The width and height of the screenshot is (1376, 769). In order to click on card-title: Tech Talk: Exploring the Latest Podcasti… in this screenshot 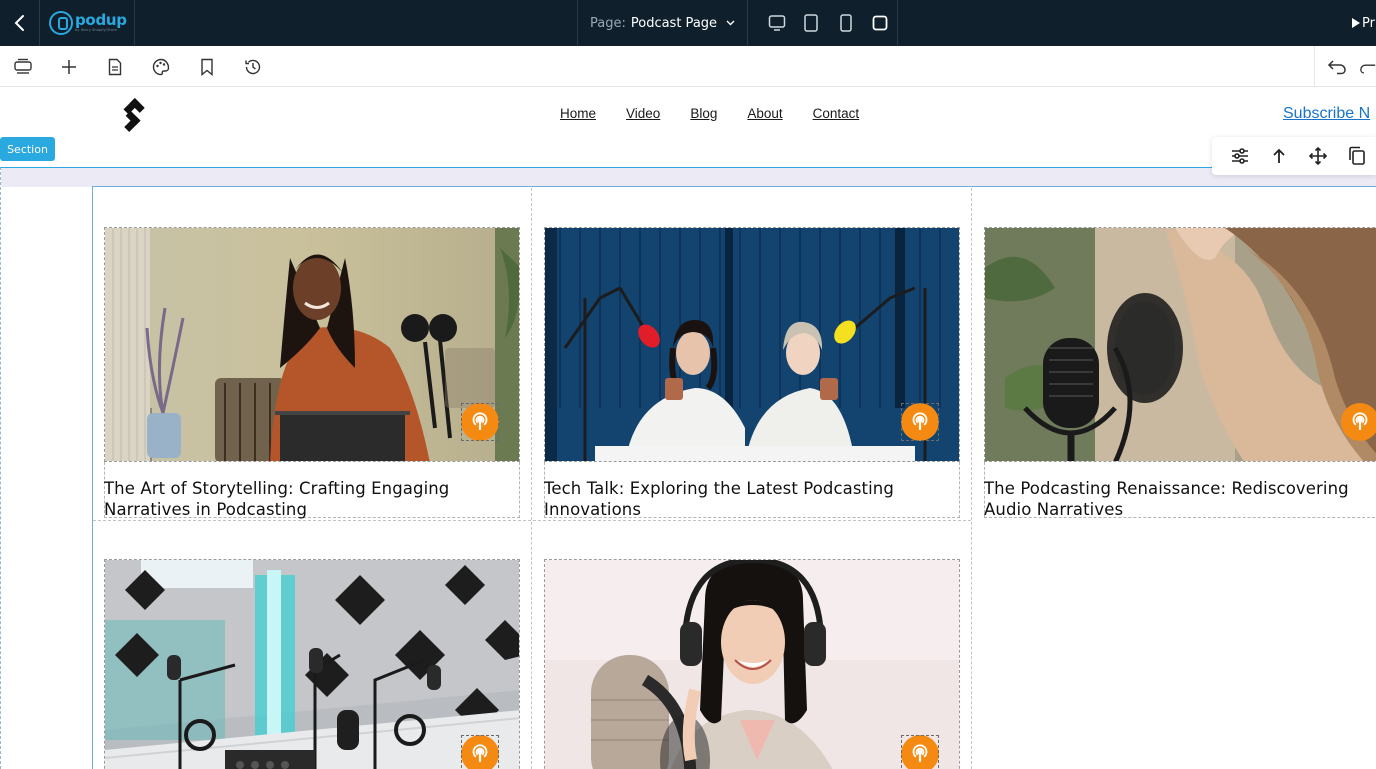, I will do `click(752, 499)`.